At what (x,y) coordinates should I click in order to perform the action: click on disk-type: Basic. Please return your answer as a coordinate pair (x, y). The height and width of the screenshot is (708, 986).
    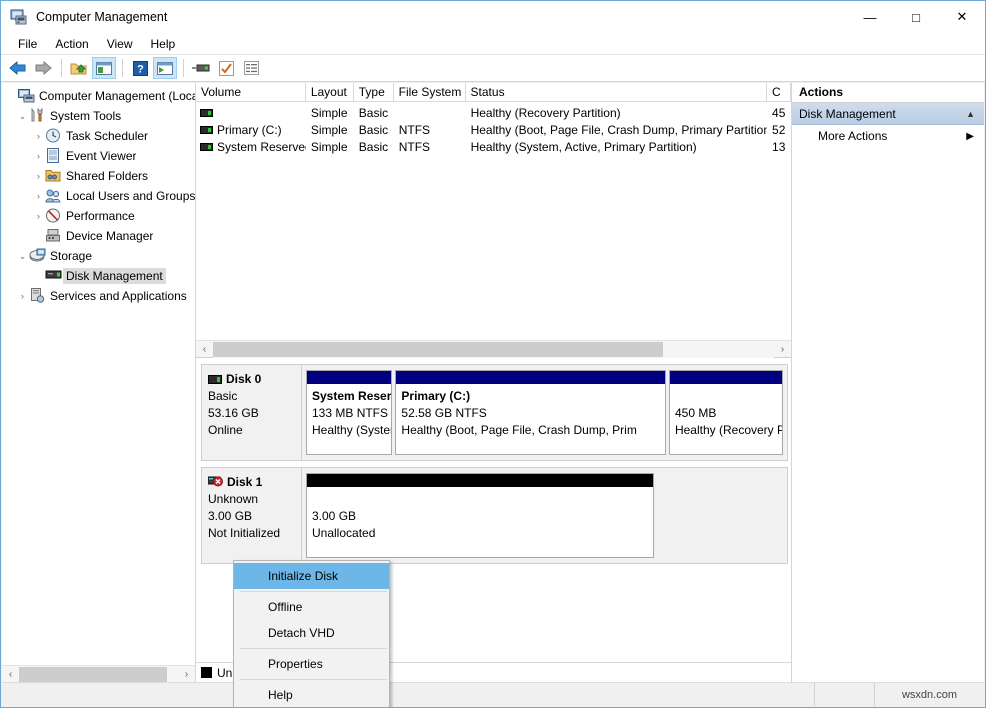
    Looking at the image, I should click on (223, 396).